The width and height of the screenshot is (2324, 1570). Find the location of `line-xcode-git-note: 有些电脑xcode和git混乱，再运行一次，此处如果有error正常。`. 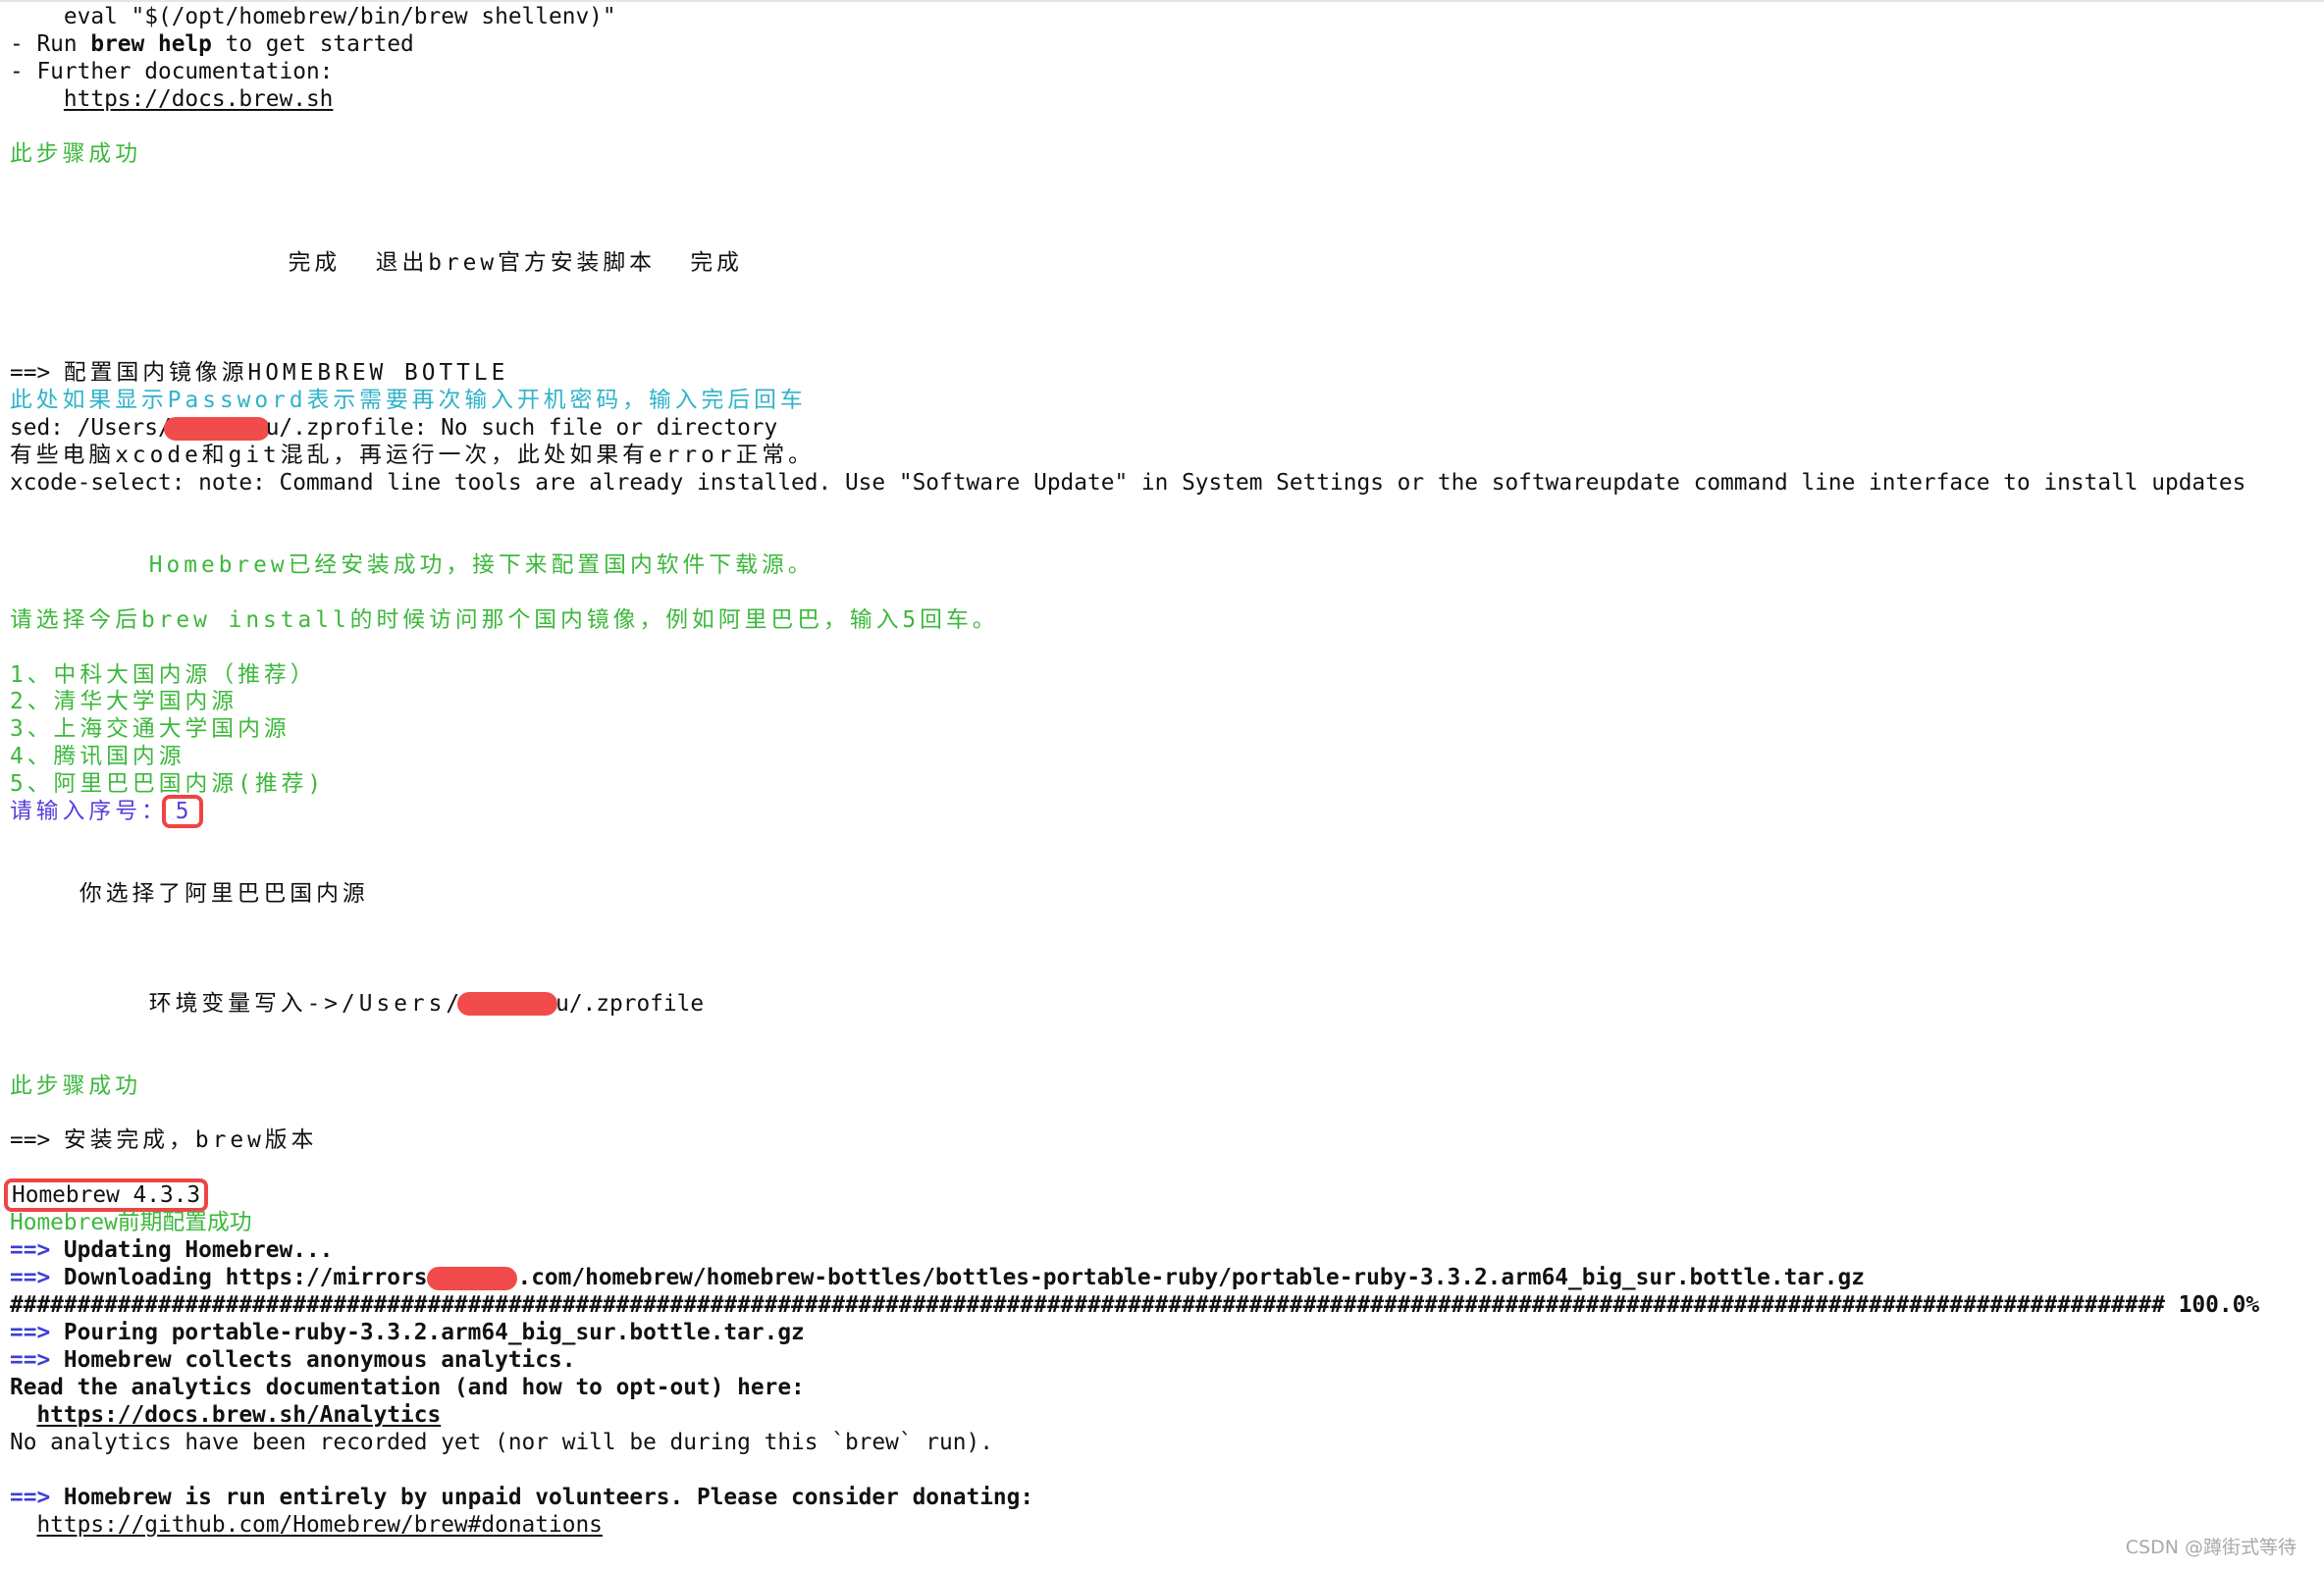

line-xcode-git-note: 有些电脑xcode和git混乱，再运行一次，此处如果有error正常。 is located at coordinates (412, 455).